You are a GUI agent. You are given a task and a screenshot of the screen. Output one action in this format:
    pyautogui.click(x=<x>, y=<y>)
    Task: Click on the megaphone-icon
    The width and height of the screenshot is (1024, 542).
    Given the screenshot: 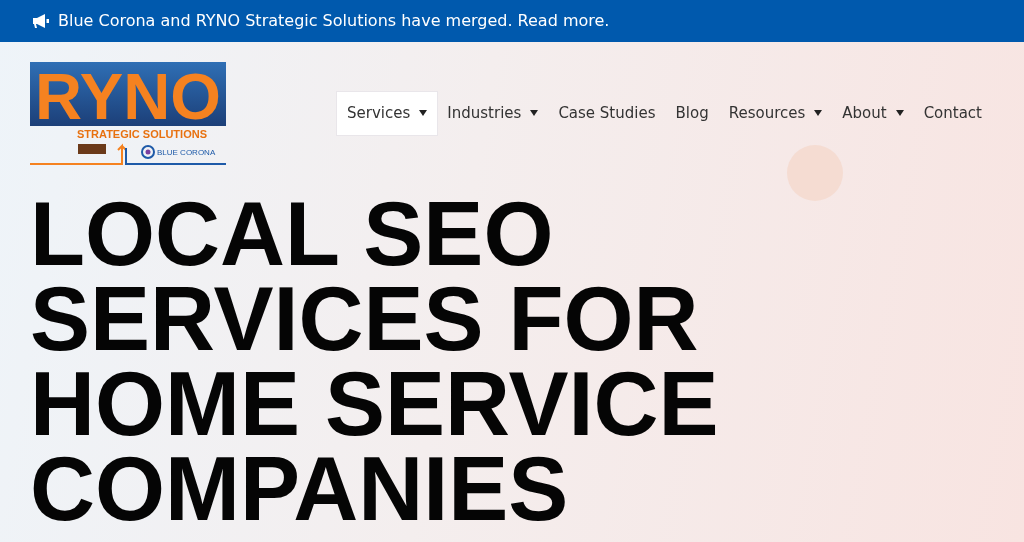 What is the action you would take?
    pyautogui.click(x=41, y=21)
    